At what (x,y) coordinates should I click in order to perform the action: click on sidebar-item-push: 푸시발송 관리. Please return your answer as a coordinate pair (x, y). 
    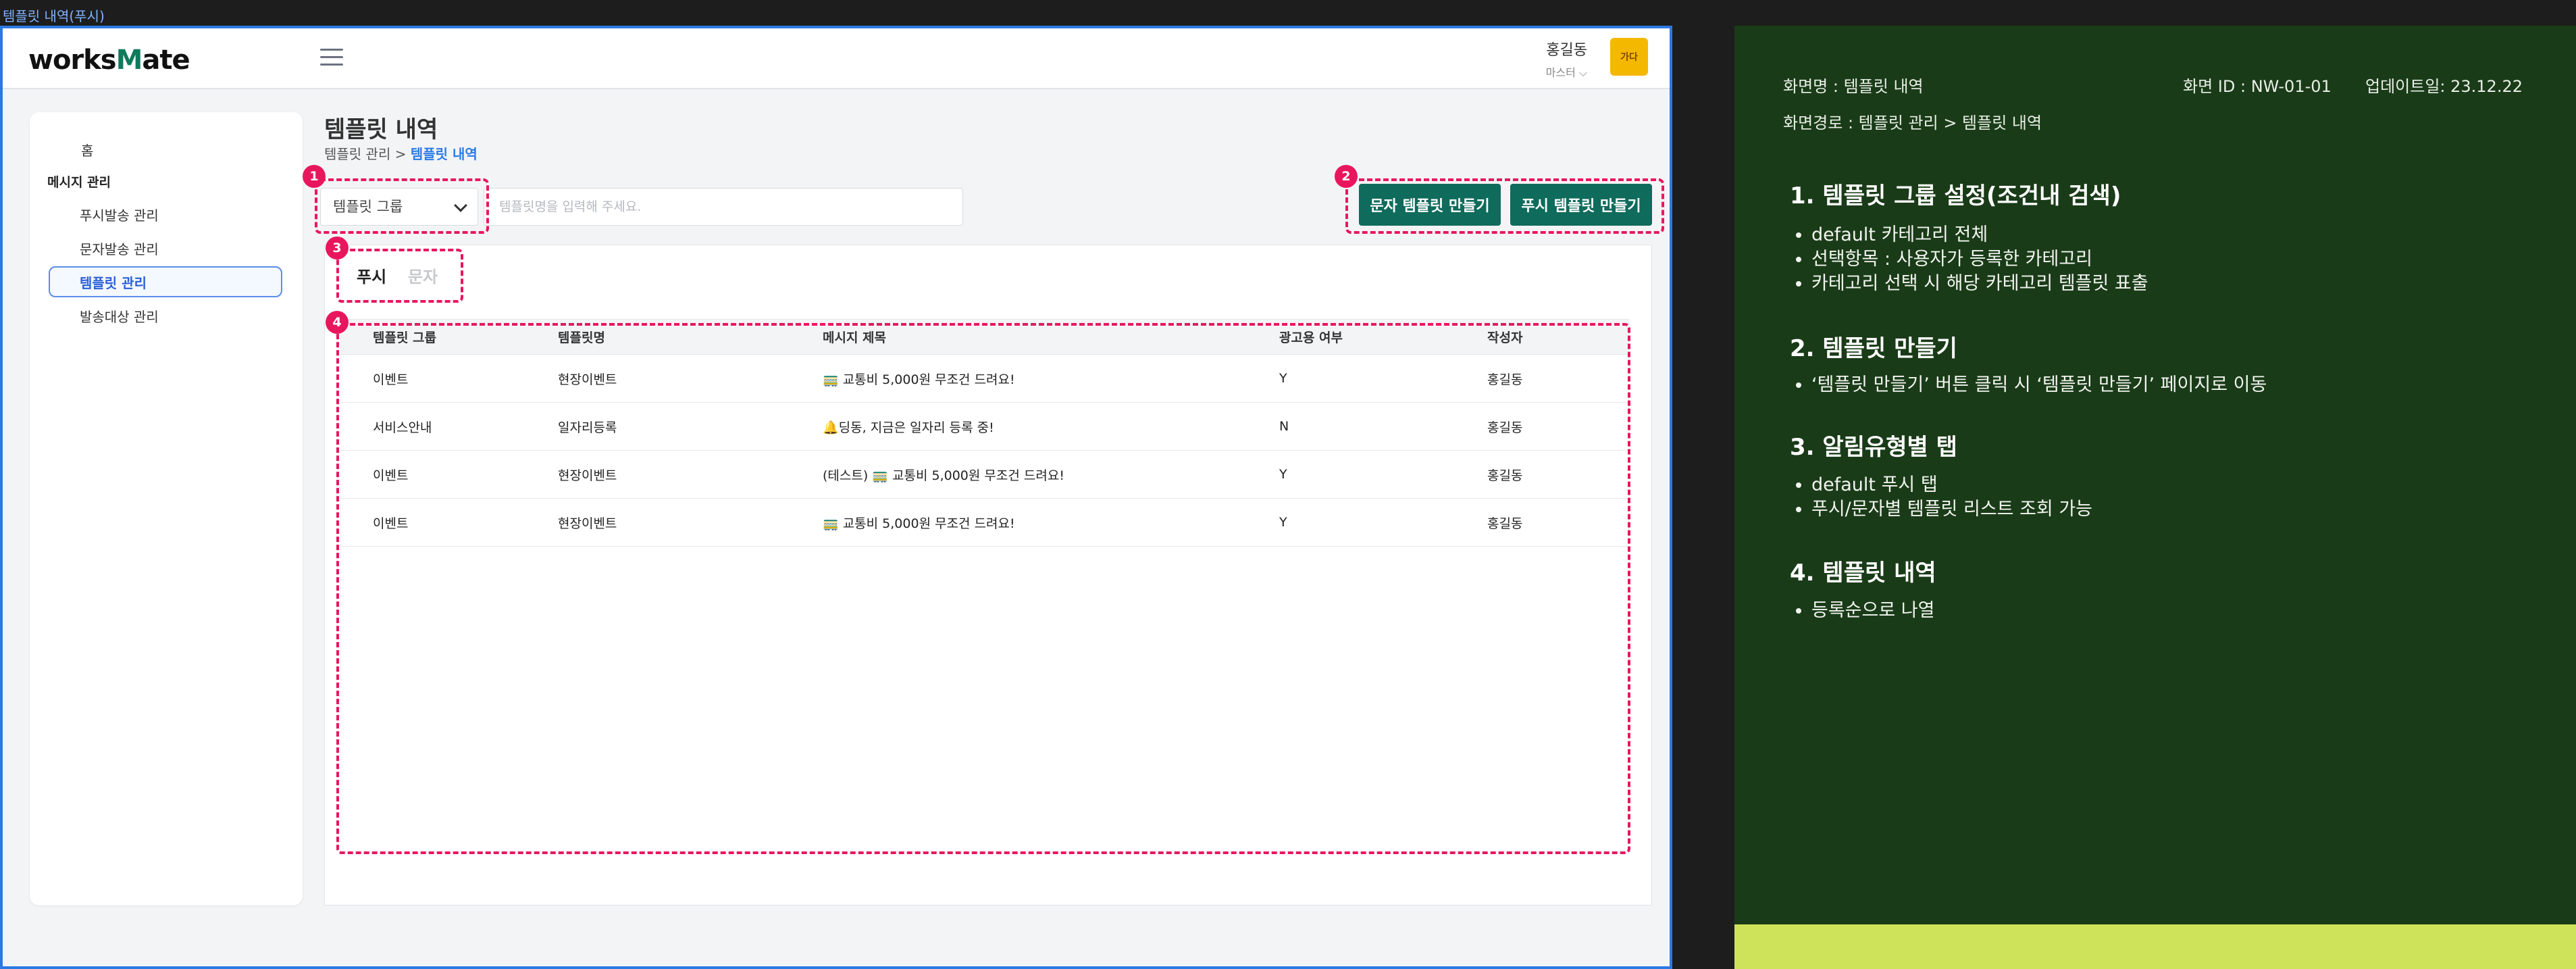
    Looking at the image, I should click on (165, 215).